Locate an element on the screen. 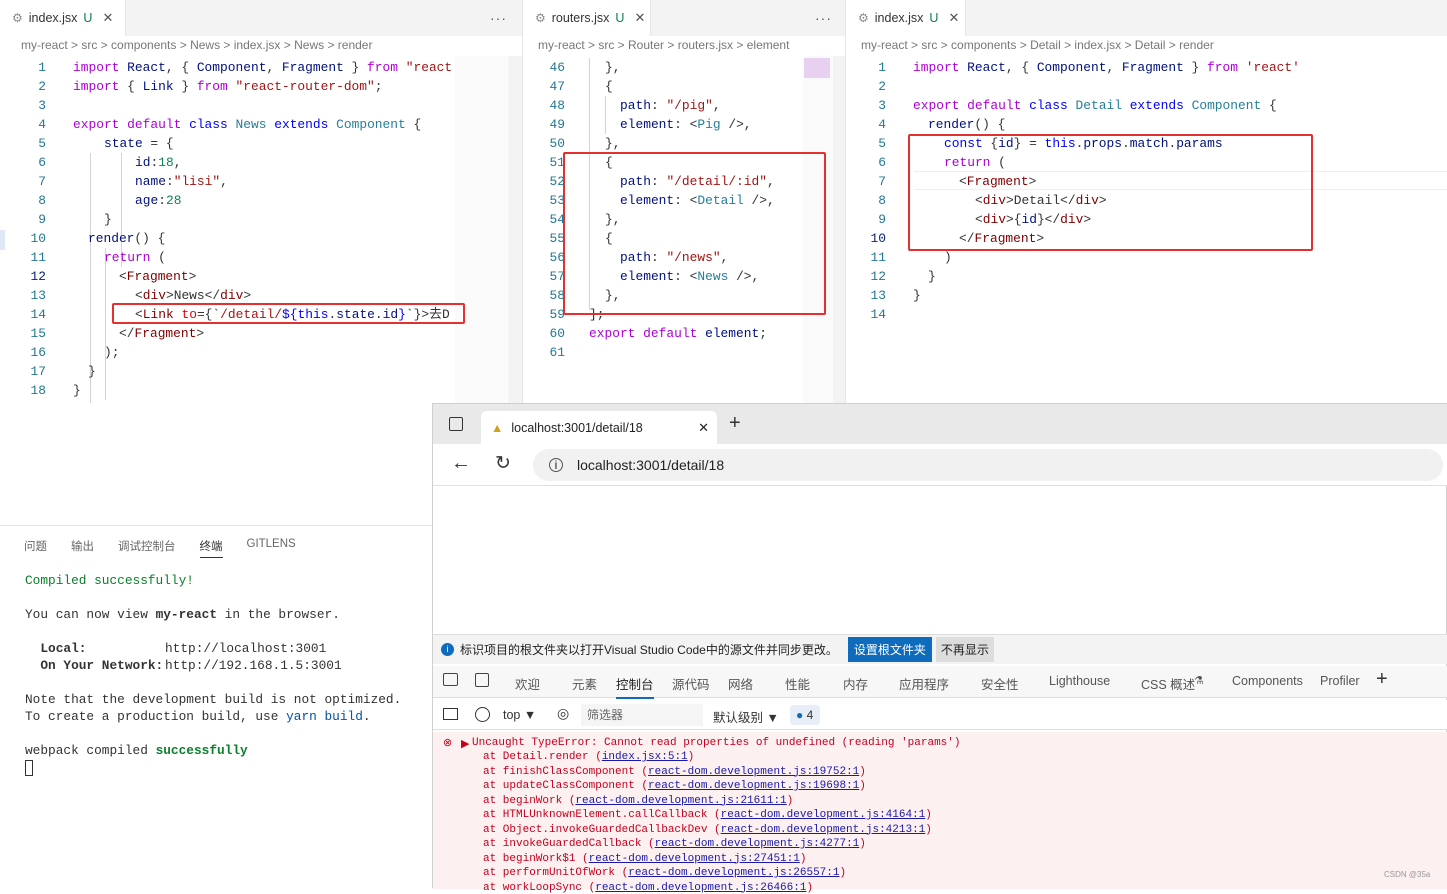  tab-welcome: 欢迎 is located at coordinates (527, 683).